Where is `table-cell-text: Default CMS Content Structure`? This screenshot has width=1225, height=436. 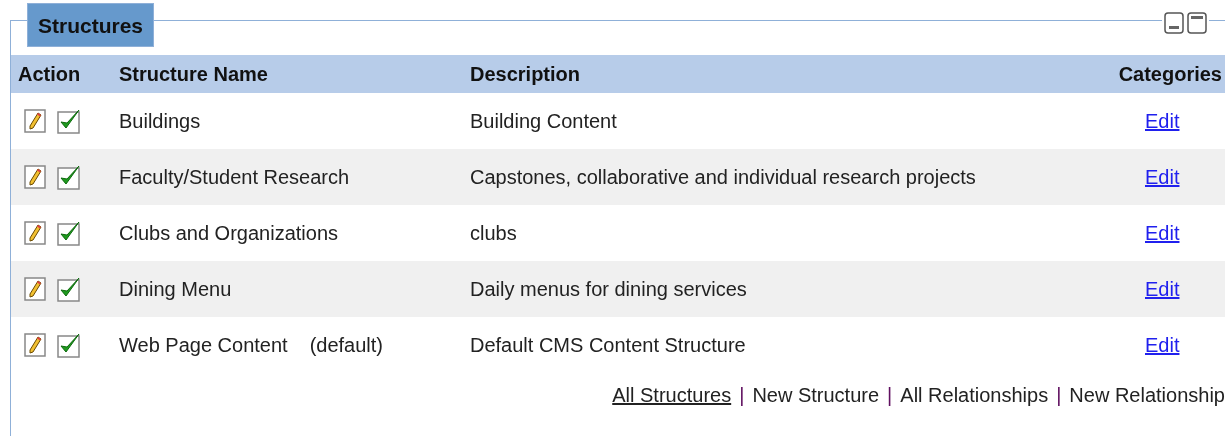 table-cell-text: Default CMS Content Structure is located at coordinates (608, 345).